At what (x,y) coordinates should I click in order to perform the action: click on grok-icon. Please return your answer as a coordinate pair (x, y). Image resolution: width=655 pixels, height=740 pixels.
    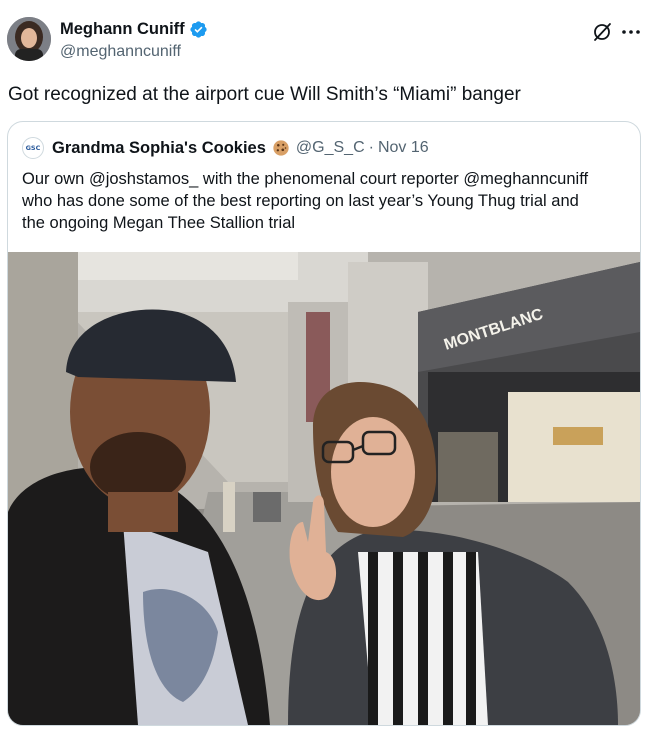
    Looking at the image, I should click on (602, 32).